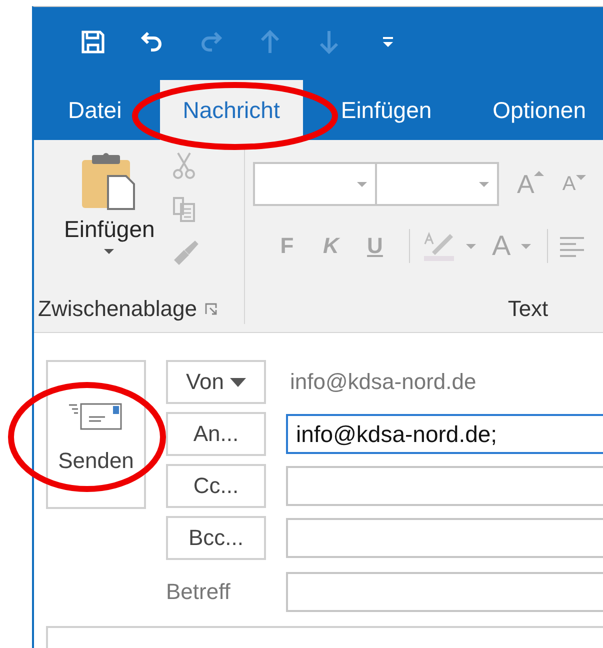 The image size is (603, 648). I want to click on font-size-field, so click(438, 184).